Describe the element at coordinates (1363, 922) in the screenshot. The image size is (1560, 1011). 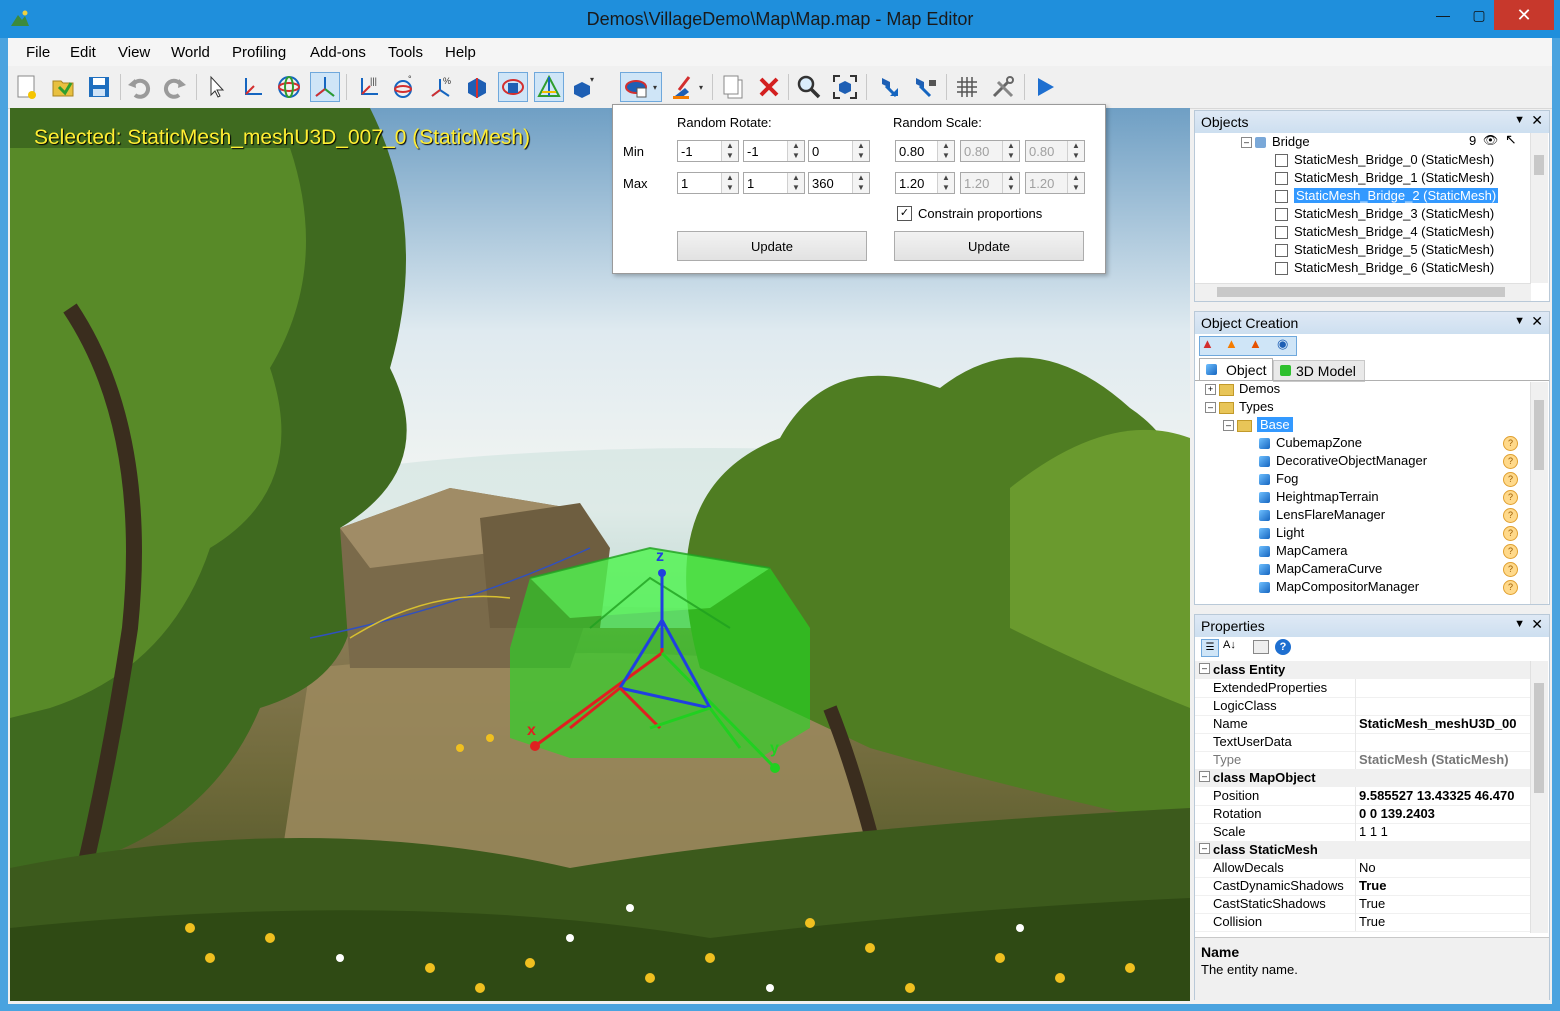
I see `table-row: Collision True` at that location.